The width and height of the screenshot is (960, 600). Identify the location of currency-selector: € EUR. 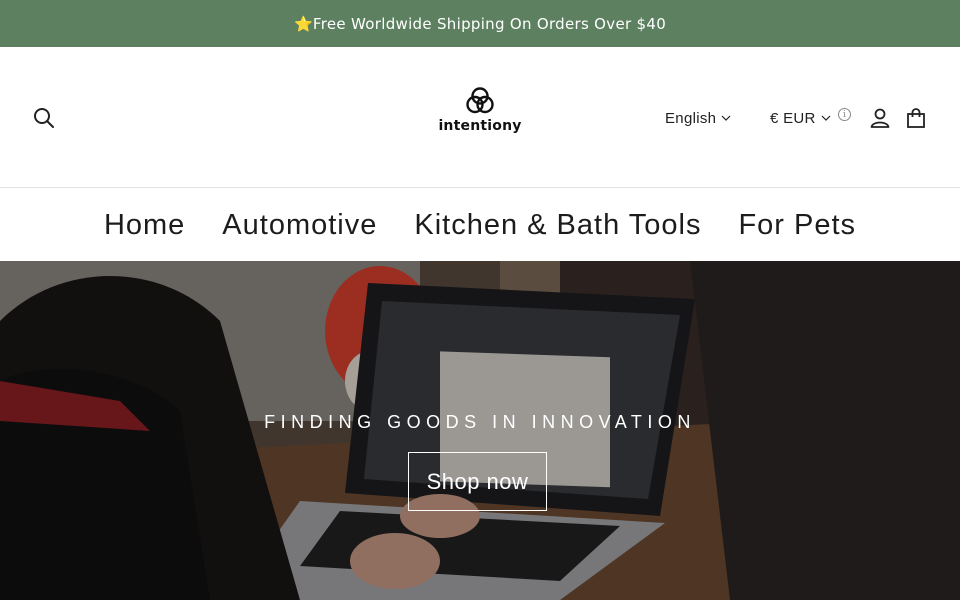
(800, 118).